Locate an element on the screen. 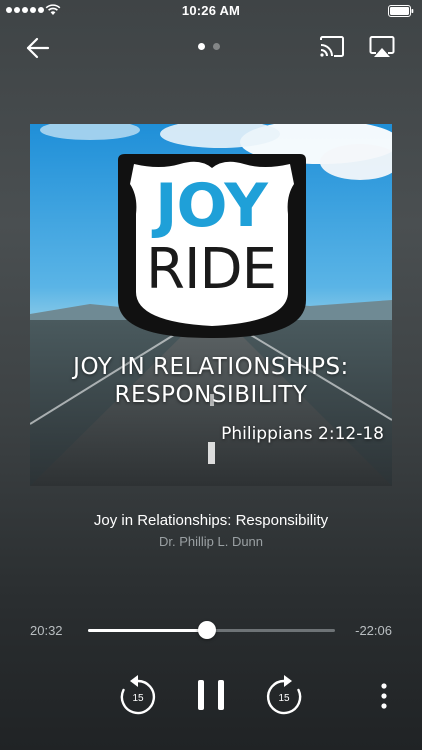 Image resolution: width=422 pixels, height=750 pixels. arrow-left-icon is located at coordinates (38, 48).